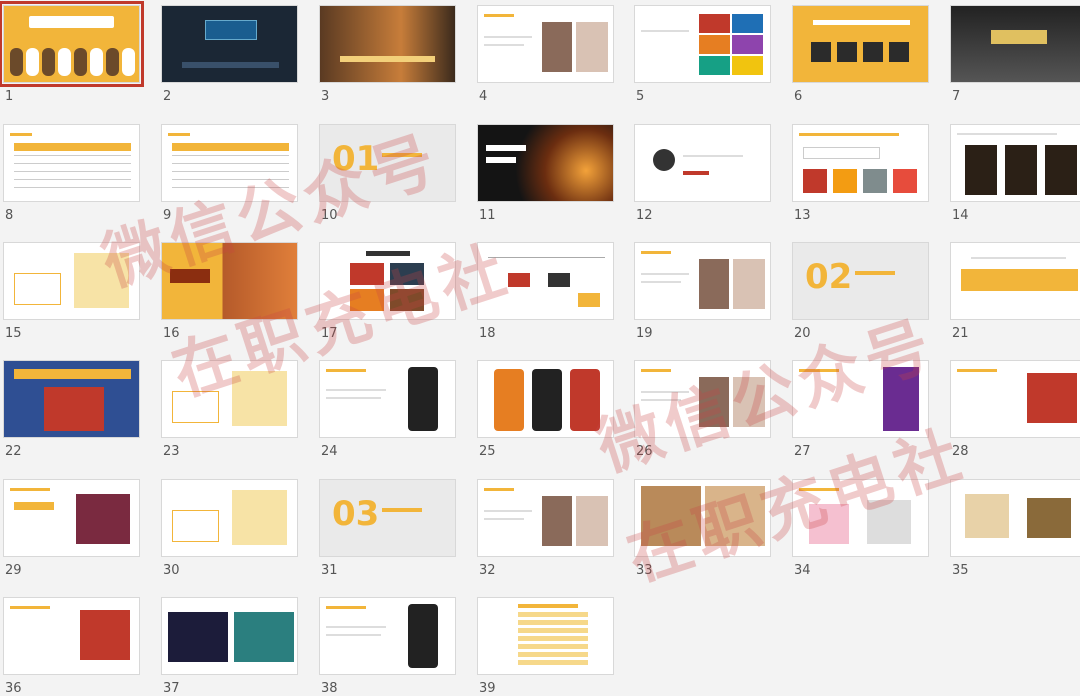  I want to click on slide-number: 2, so click(167, 96).